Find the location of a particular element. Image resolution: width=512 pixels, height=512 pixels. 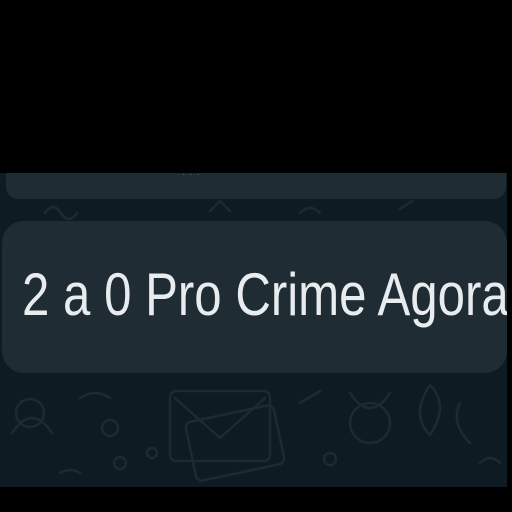

previous-message-bubble: ··· is located at coordinates (256, 186).